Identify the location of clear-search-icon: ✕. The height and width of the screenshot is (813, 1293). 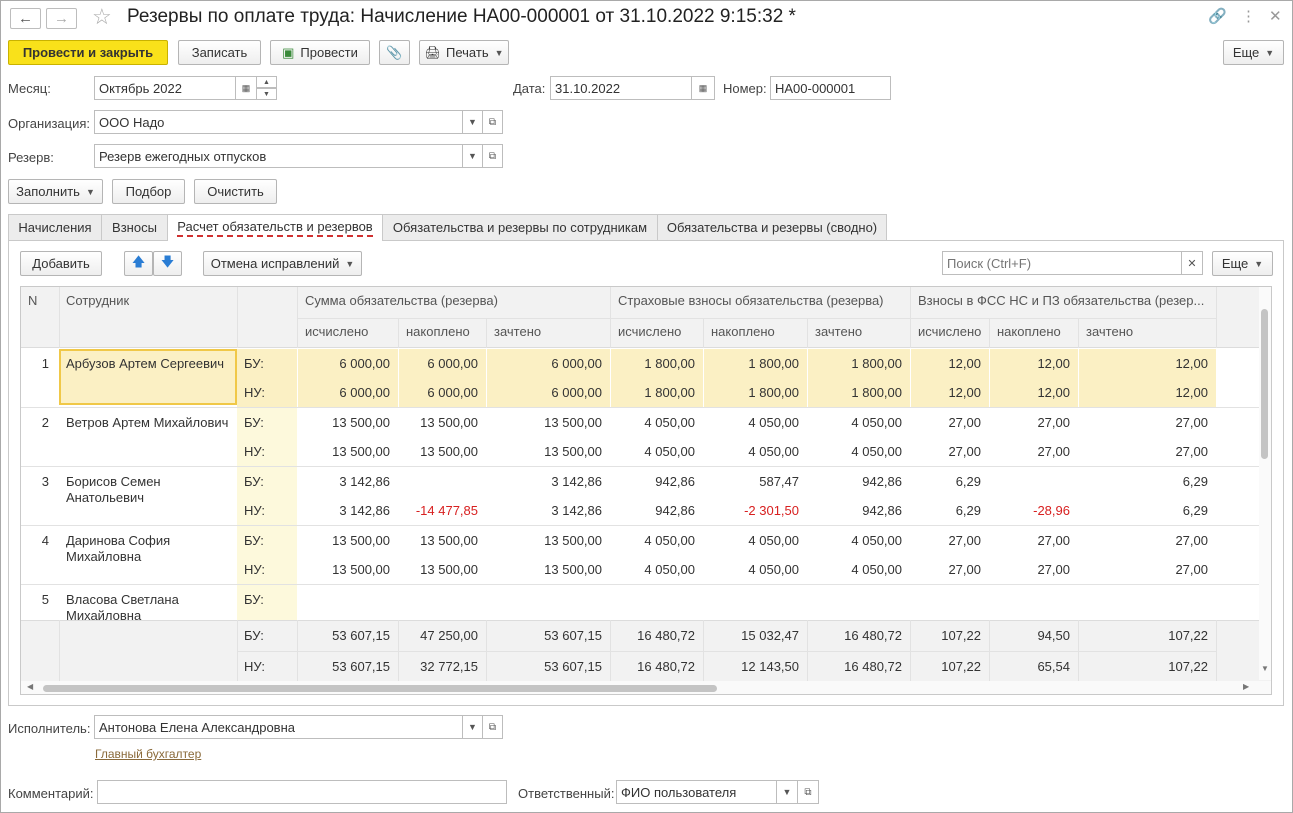
(1192, 263).